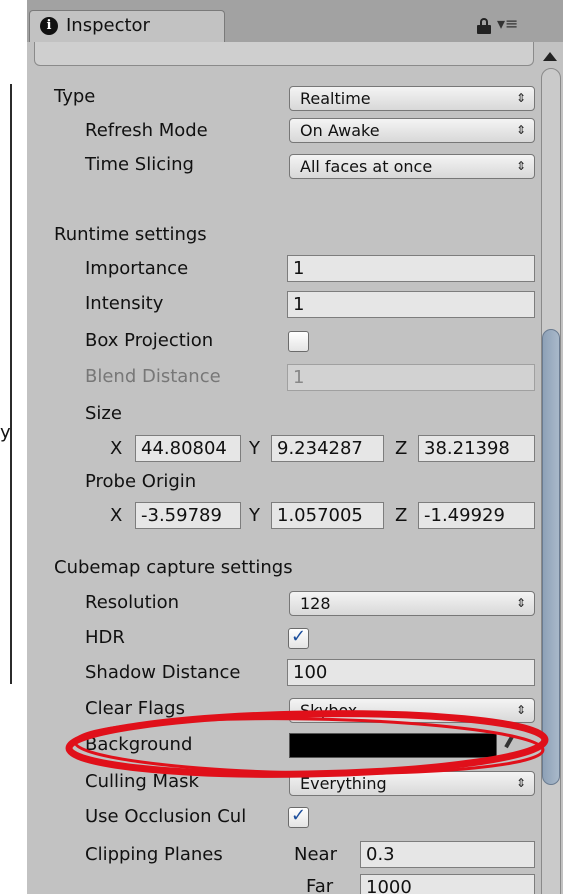 The image size is (563, 894). Describe the element at coordinates (411, 377) in the screenshot. I see `blend-distance-field: 1` at that location.